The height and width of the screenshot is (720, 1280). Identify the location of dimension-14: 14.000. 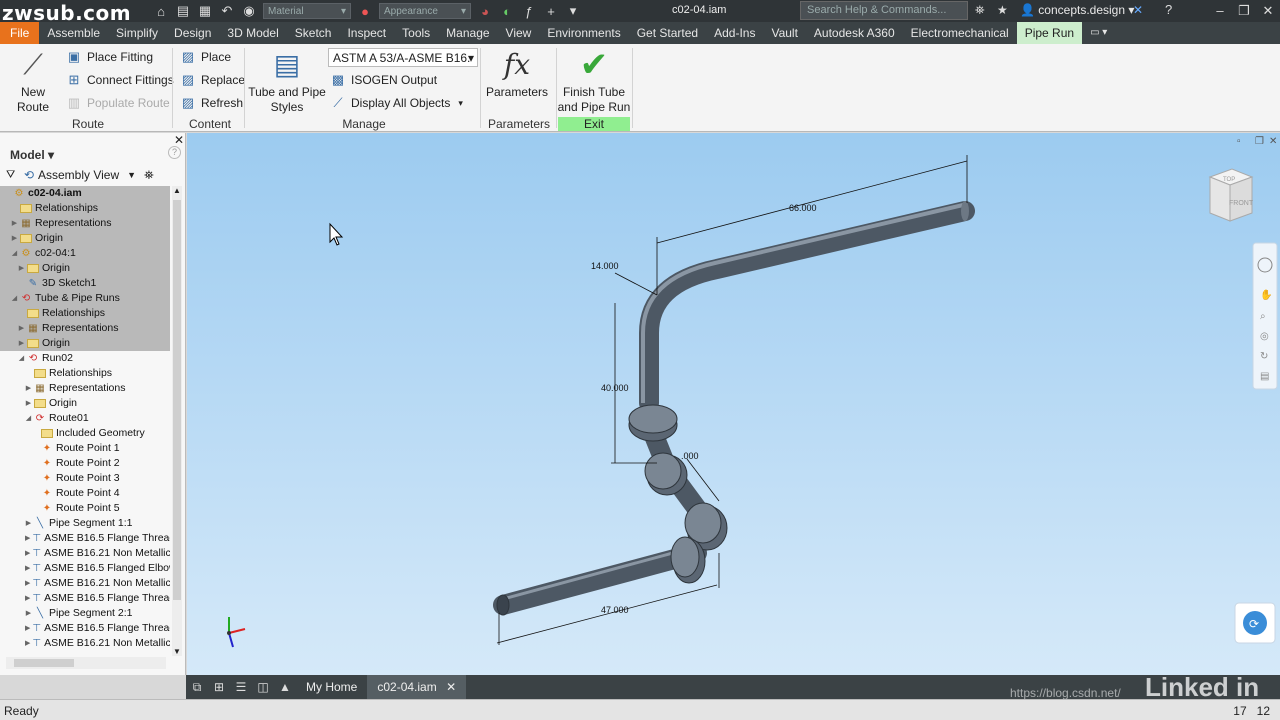
(605, 266).